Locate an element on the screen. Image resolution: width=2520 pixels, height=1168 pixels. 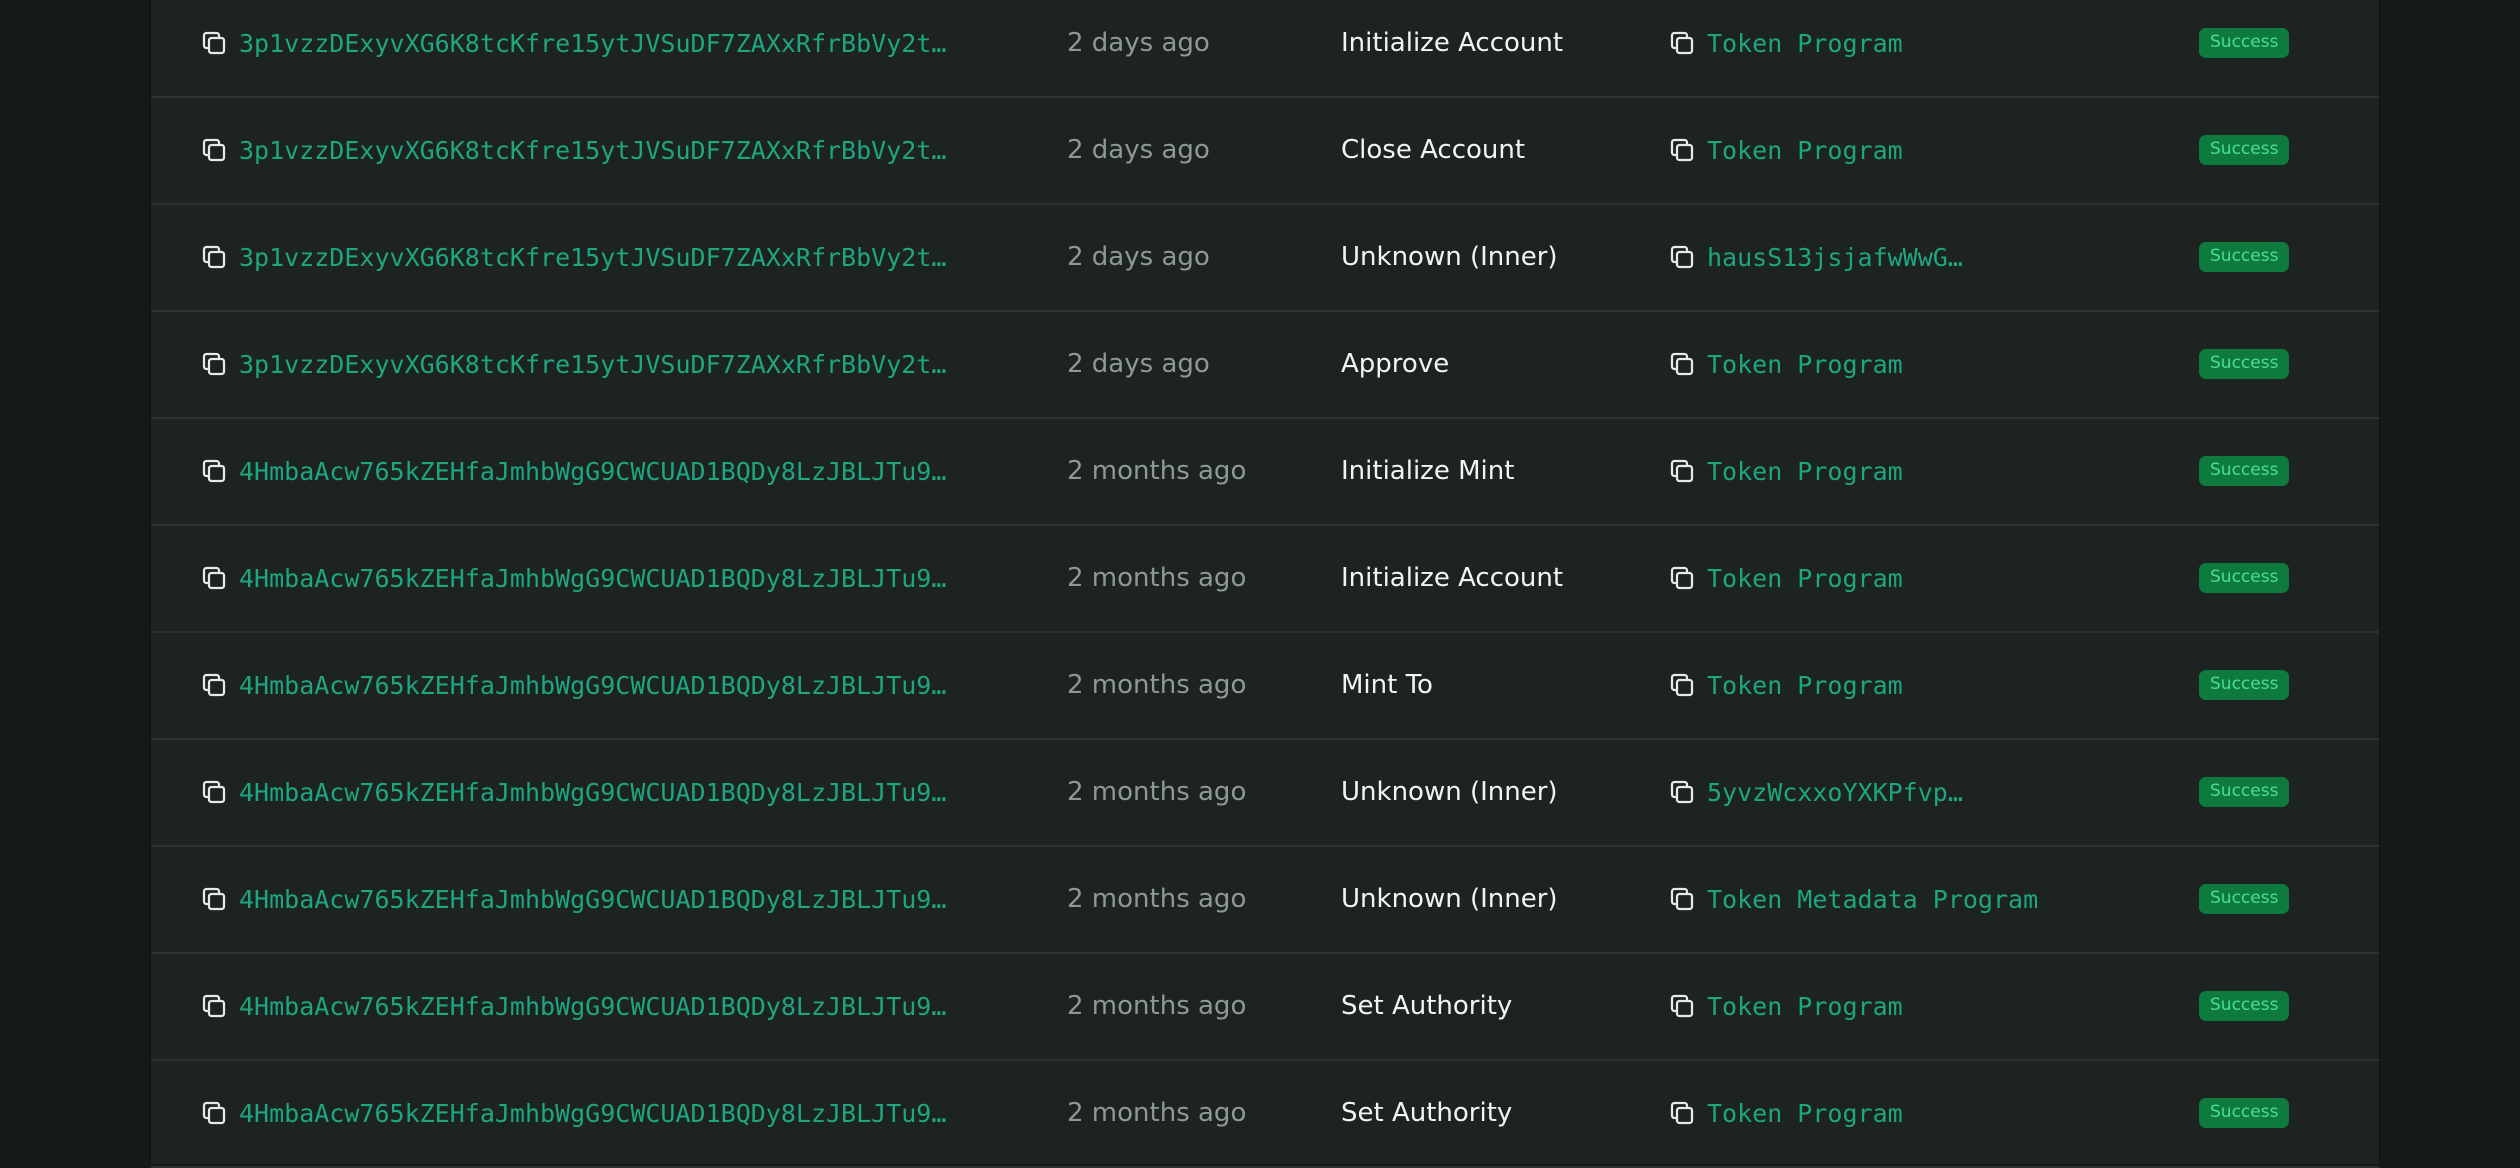
instruction-name: Set Authority is located at coordinates (1427, 1006).